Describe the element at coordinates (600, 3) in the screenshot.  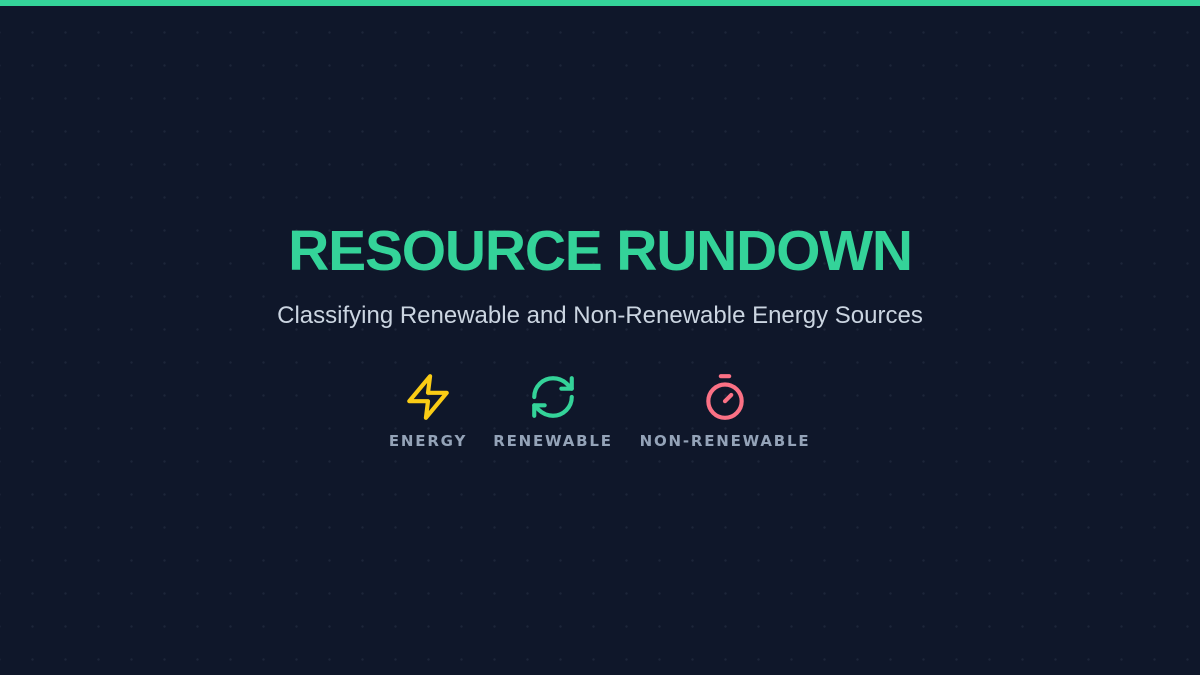
I see `top-accent-bar` at that location.